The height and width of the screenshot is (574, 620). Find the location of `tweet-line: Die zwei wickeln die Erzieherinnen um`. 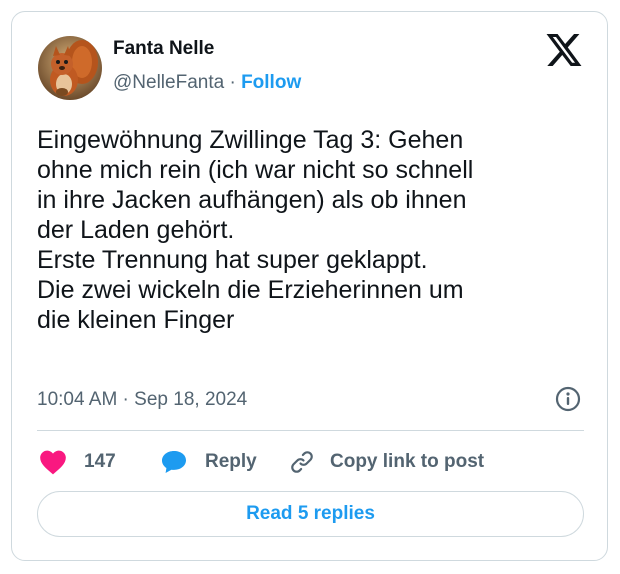

tweet-line: Die zwei wickeln die Erzieherinnen um is located at coordinates (250, 290).